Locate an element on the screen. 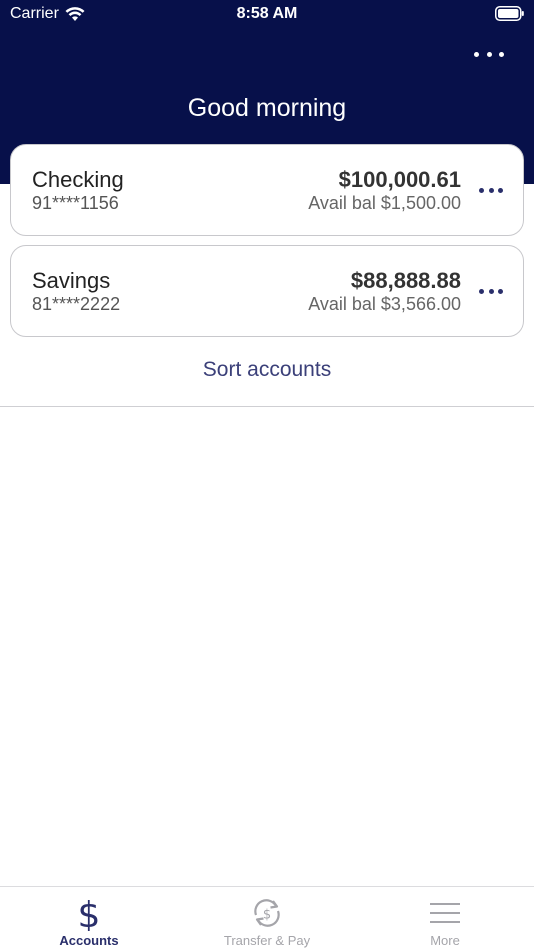 Image resolution: width=534 pixels, height=950 pixels. tab-bar: $ Accounts $ Transfer & Pay More is located at coordinates (267, 918).